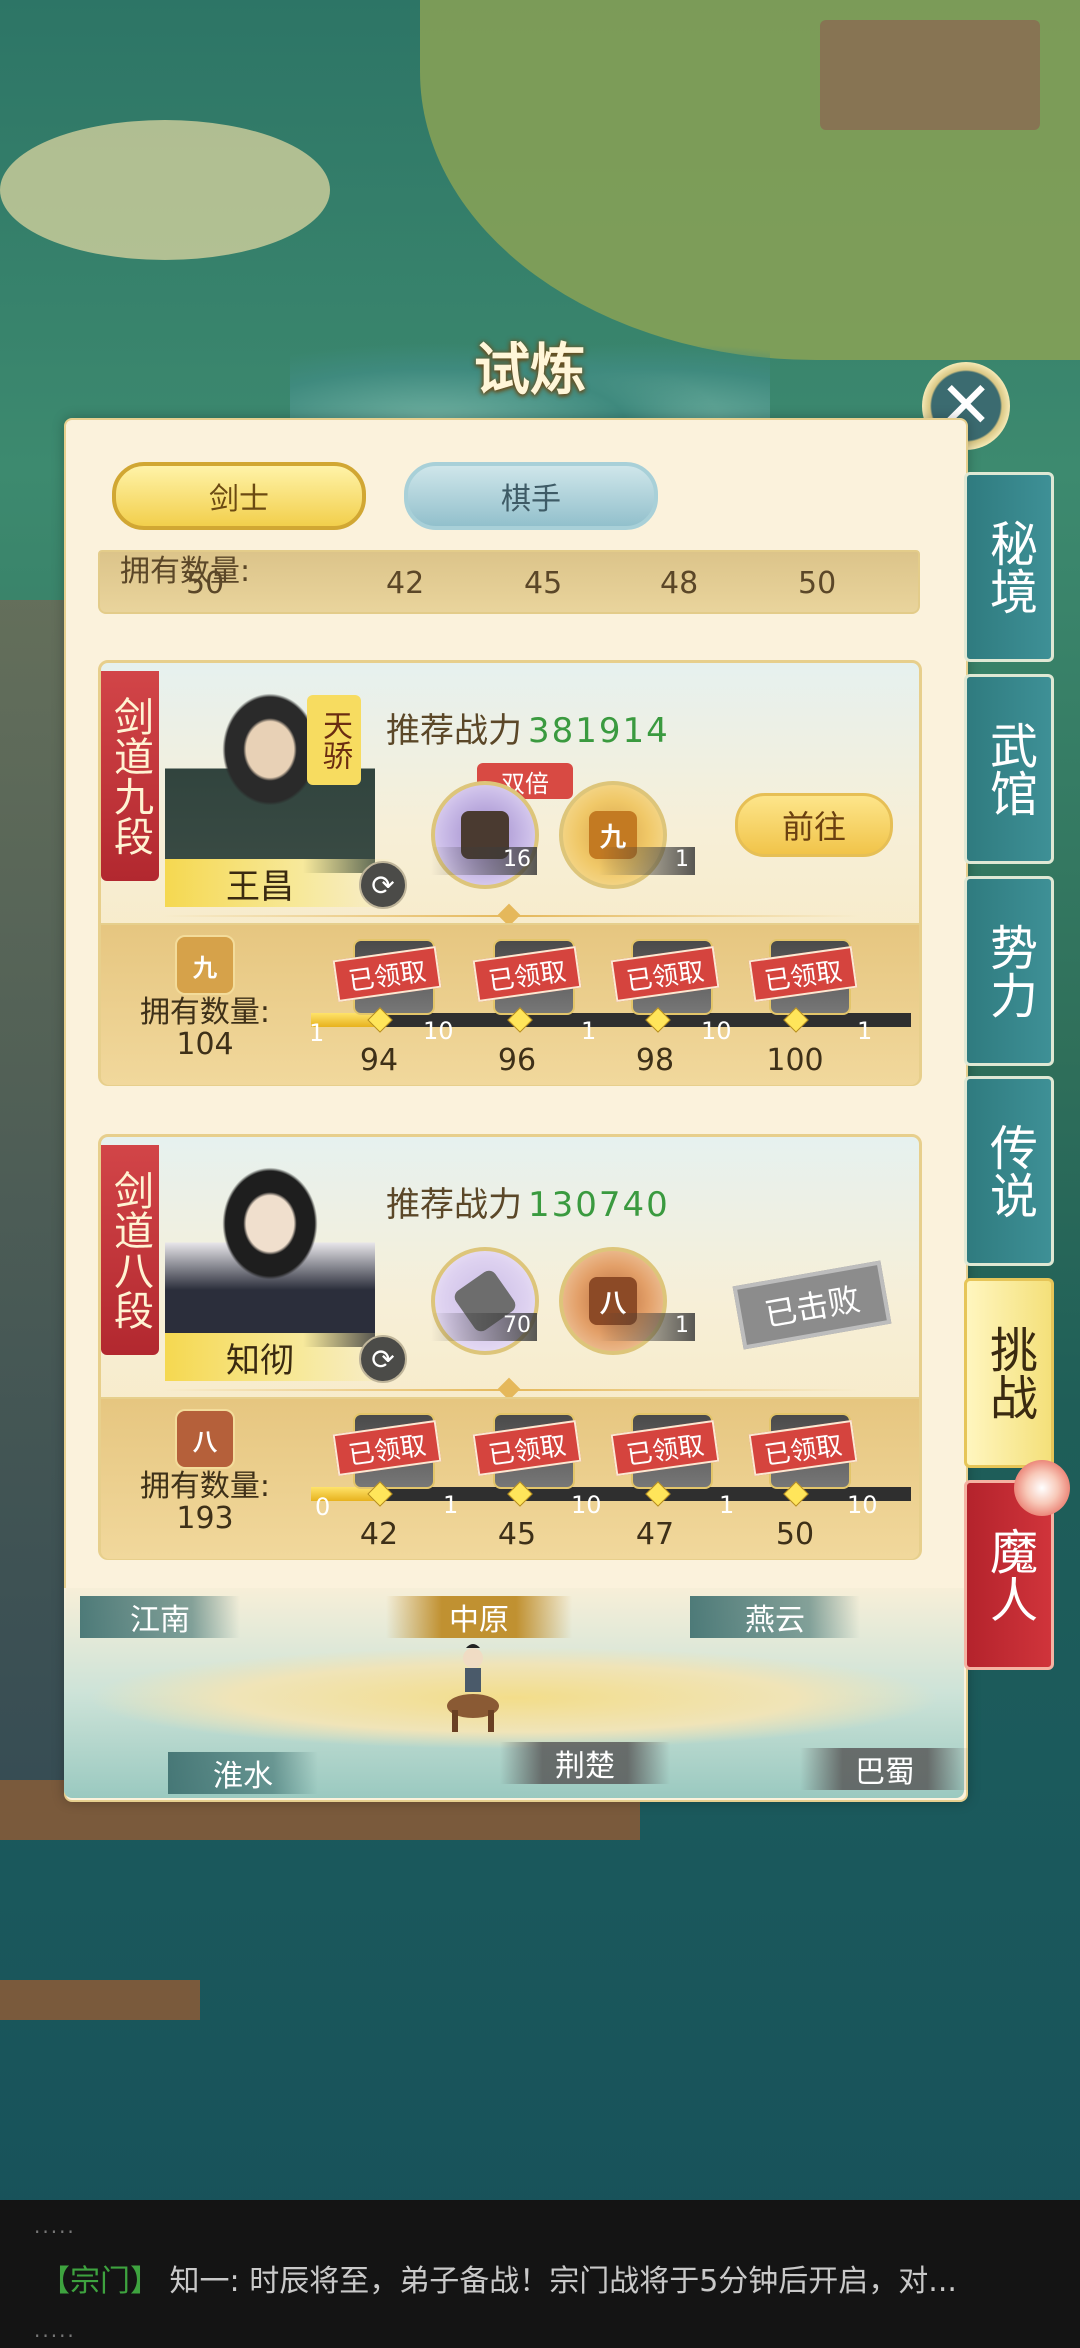 This screenshot has height=2348, width=1080. I want to click on side-tab-faction: 势力, so click(1009, 971).